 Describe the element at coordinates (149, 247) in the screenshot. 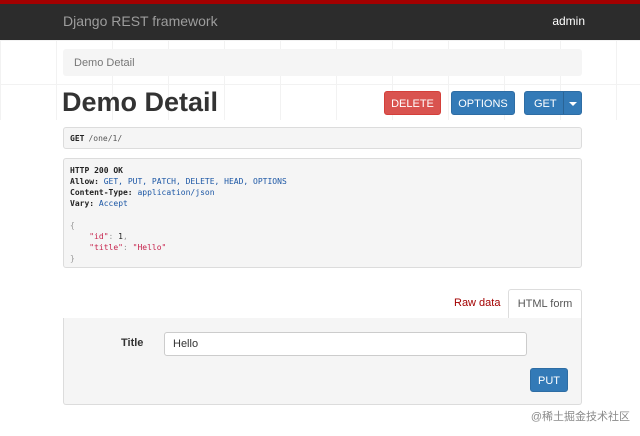

I see `json-value-title: "Hello"` at that location.